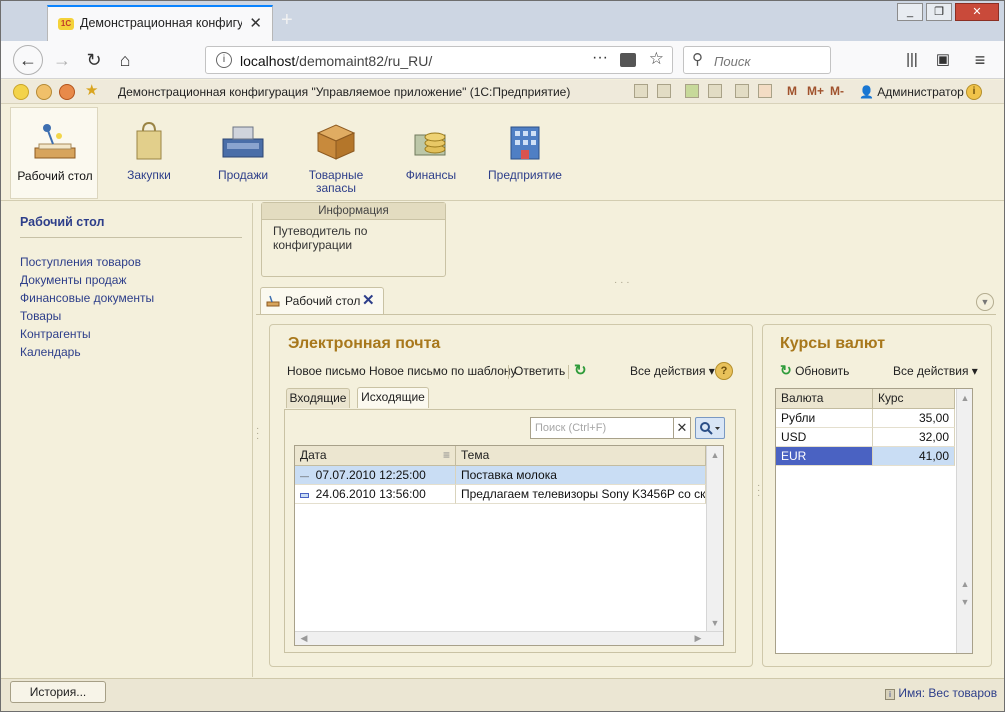  Describe the element at coordinates (714, 538) in the screenshot. I see `mail-vertical-scrollbar: ▲ ▼` at that location.